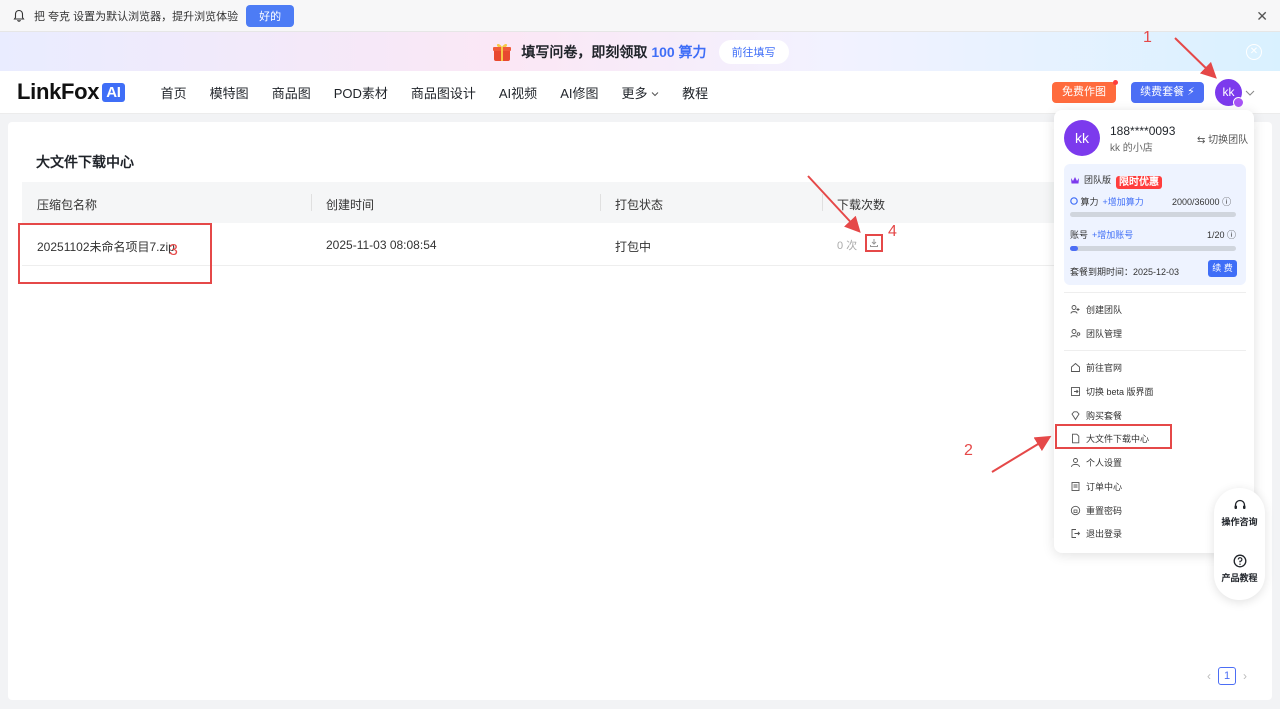 The height and width of the screenshot is (709, 1280). Describe the element at coordinates (1202, 202) in the screenshot. I see `compute-value: 2000/36000 ⓘ` at that location.